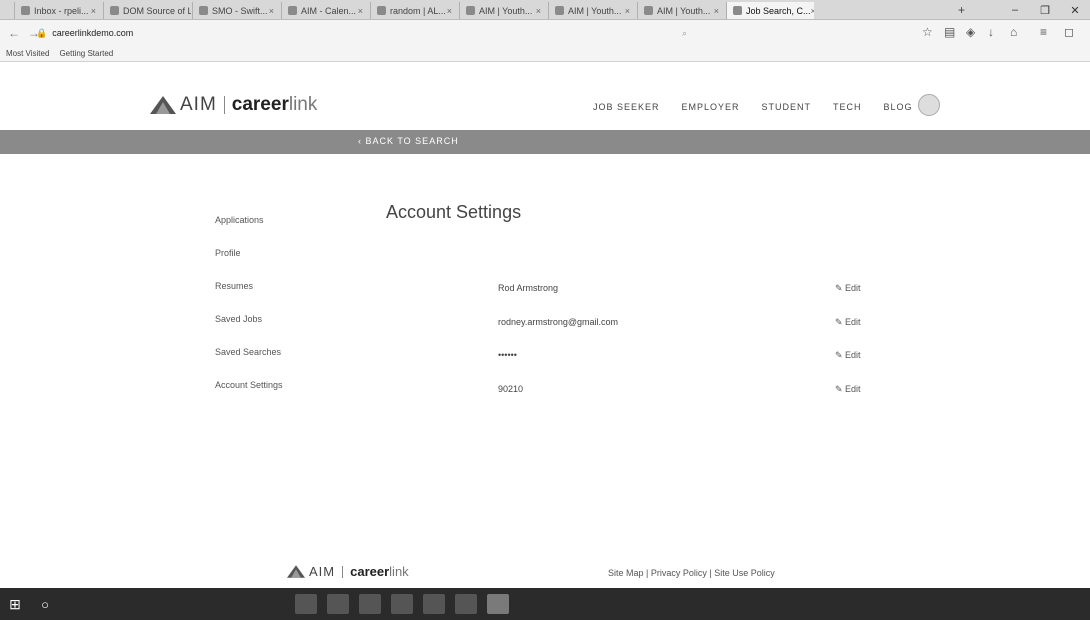 The height and width of the screenshot is (620, 1090). I want to click on edit-zip-button: ✎ Edit, so click(848, 389).